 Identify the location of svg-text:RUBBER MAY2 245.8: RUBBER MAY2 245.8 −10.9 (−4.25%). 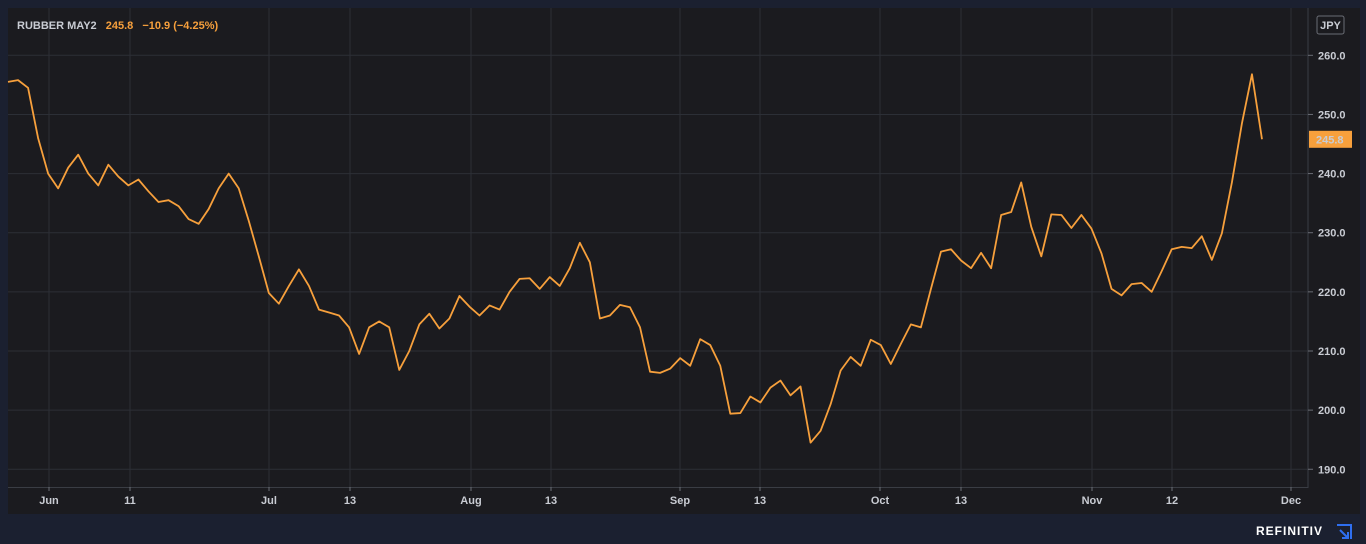
(117, 26).